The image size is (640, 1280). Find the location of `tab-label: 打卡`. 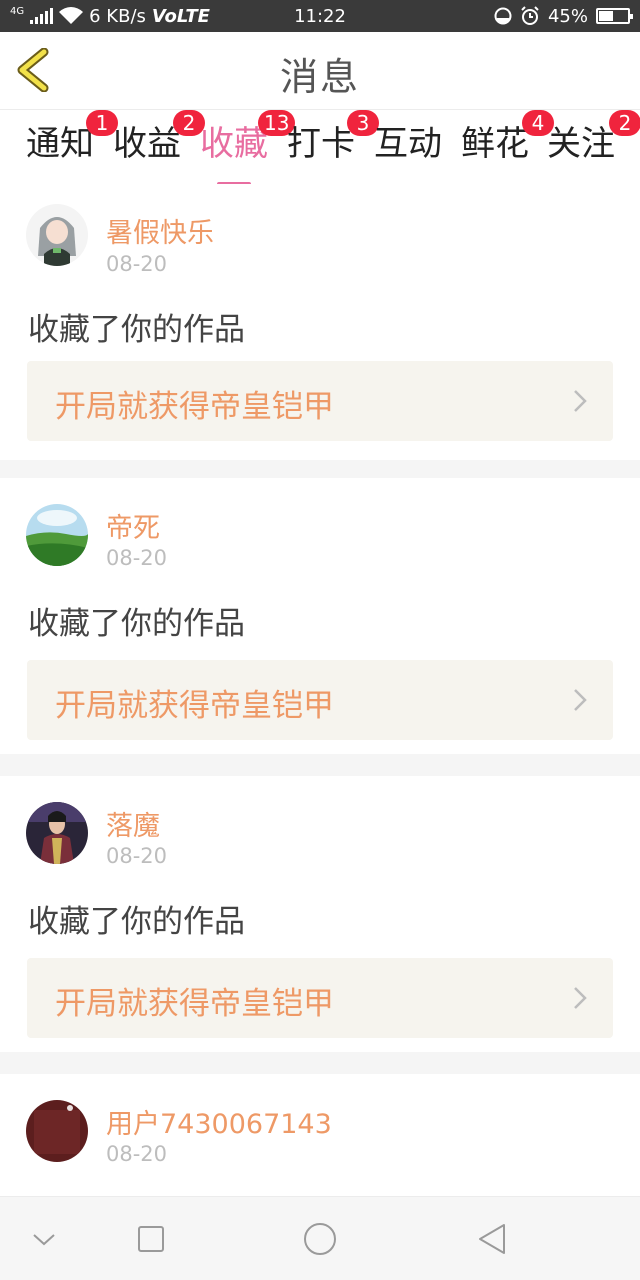

tab-label: 打卡 is located at coordinates (321, 144).